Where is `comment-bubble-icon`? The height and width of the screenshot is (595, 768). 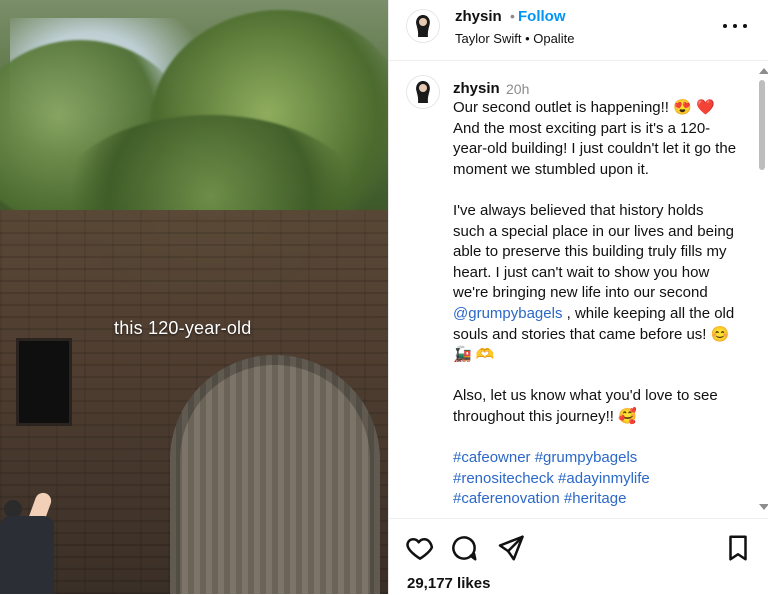 comment-bubble-icon is located at coordinates (464, 548).